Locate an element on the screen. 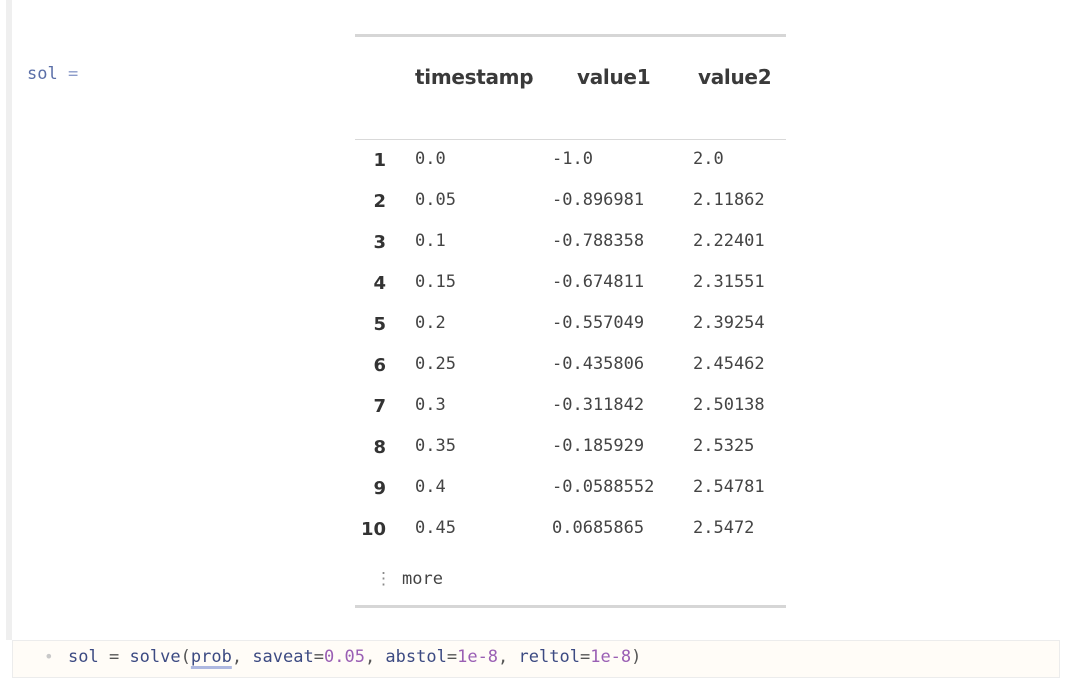 The image size is (1066, 682). column-header-timestamp: timestamp is located at coordinates (474, 77).